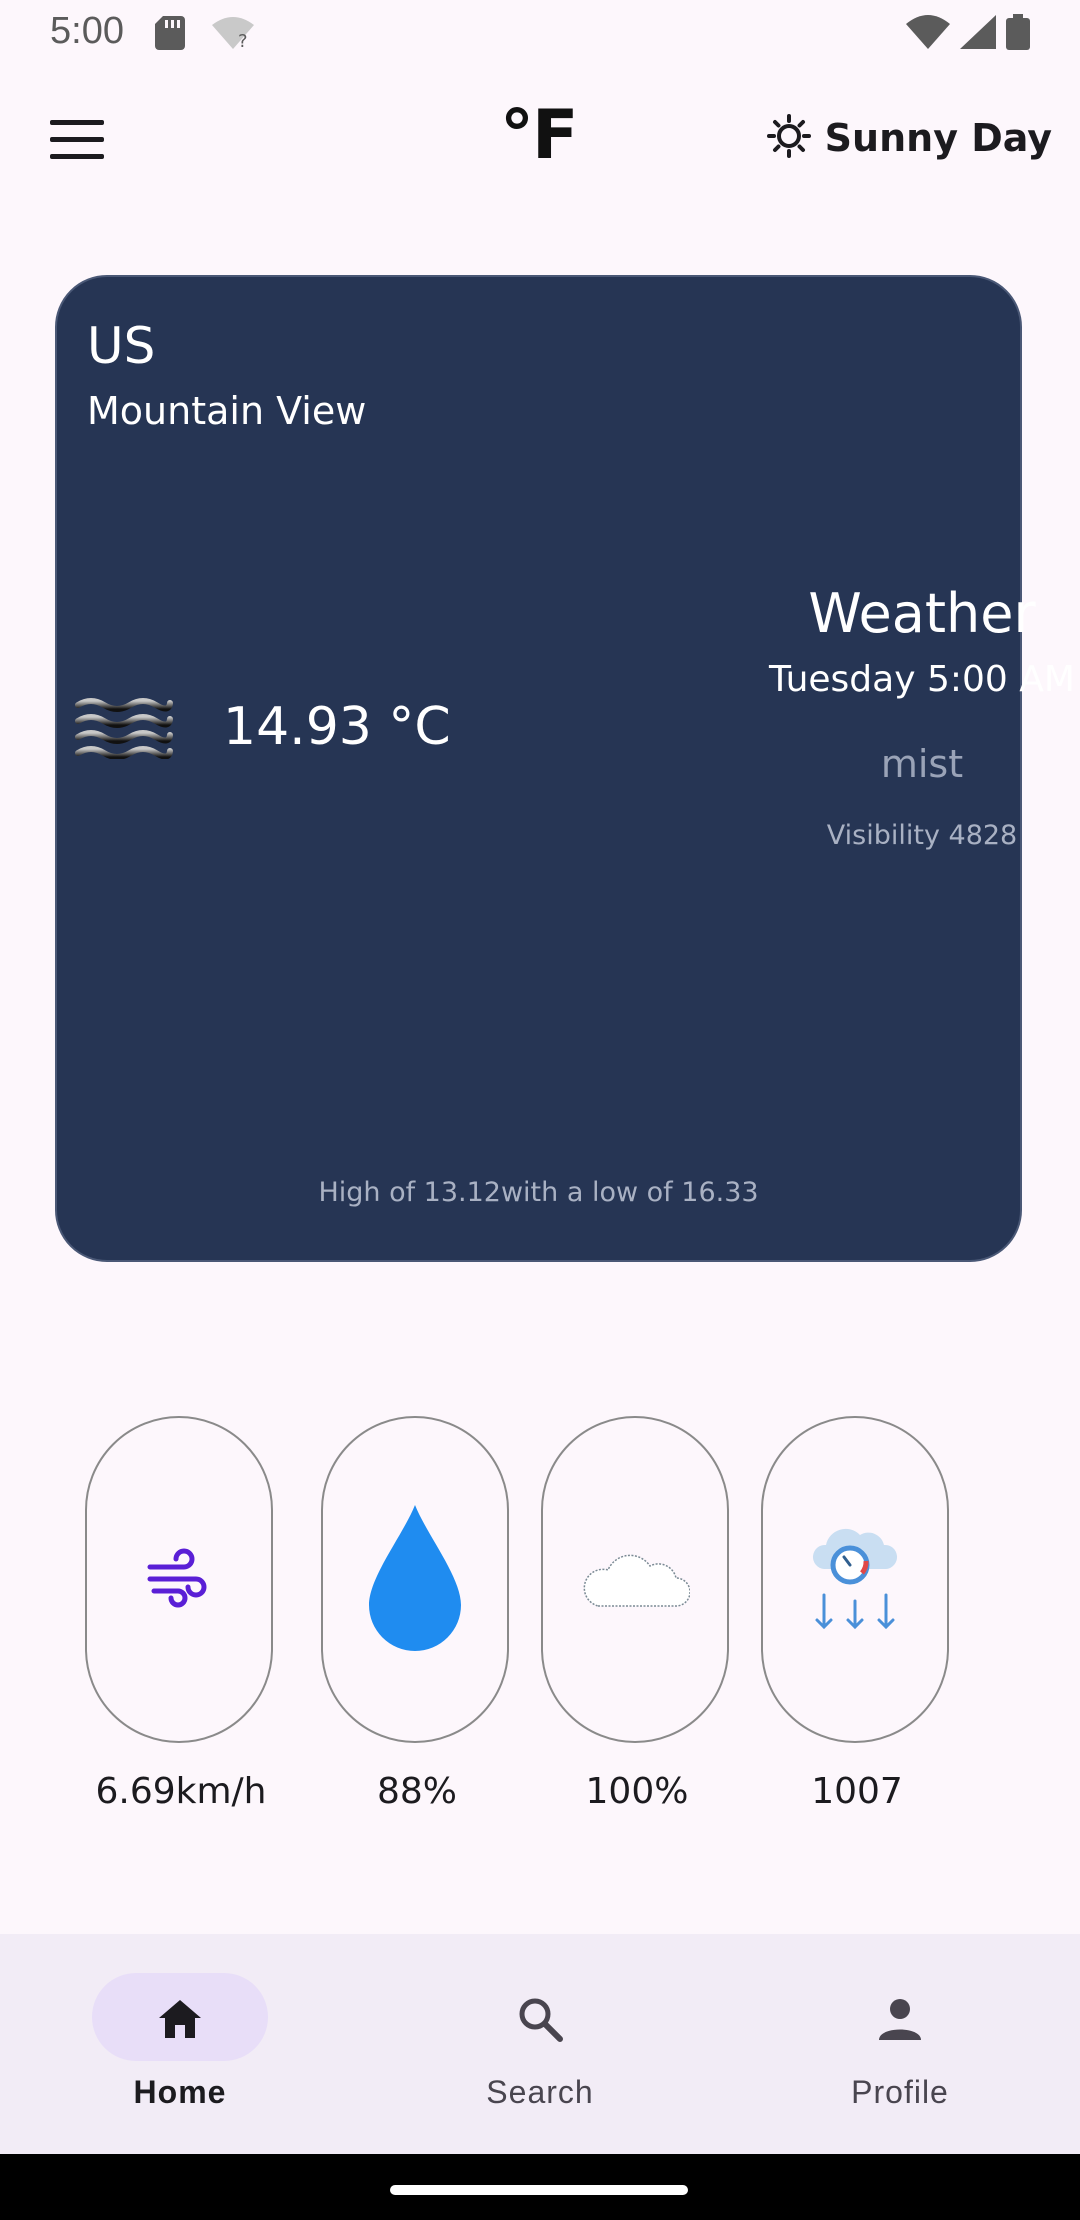 Image resolution: width=1080 pixels, height=2220 pixels. Describe the element at coordinates (637, 1791) in the screenshot. I see `cloud-value: 100%` at that location.